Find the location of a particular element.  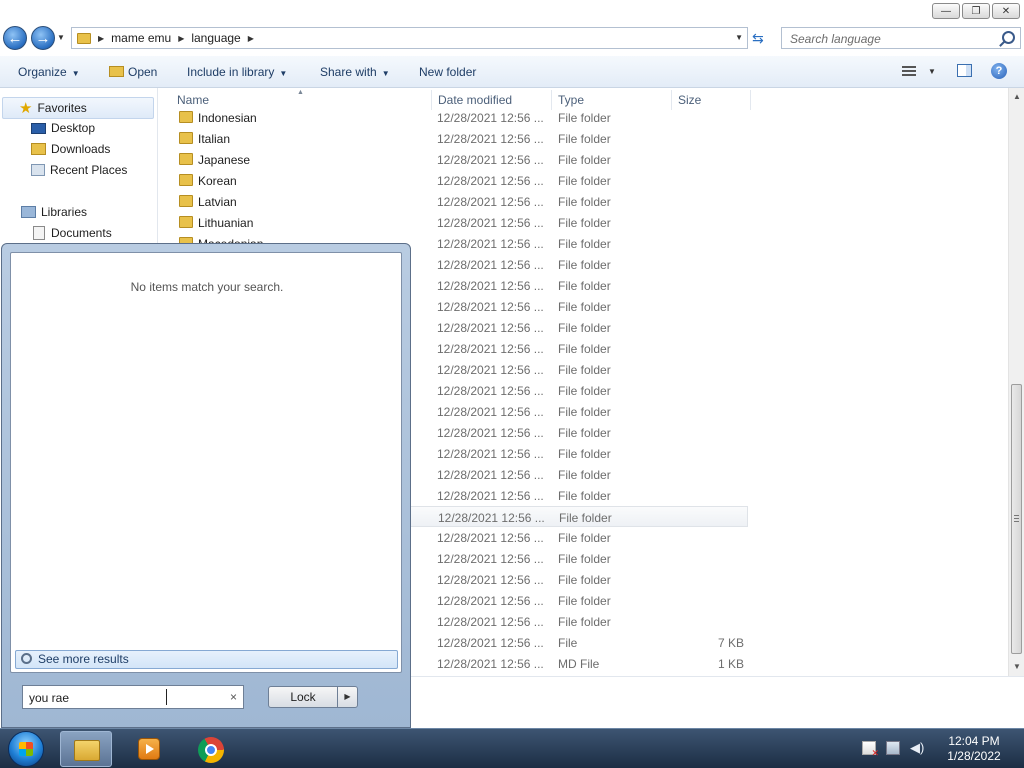

table-row: Latvian 12/28/2021 12:56 ... File folder is located at coordinates (459, 201).